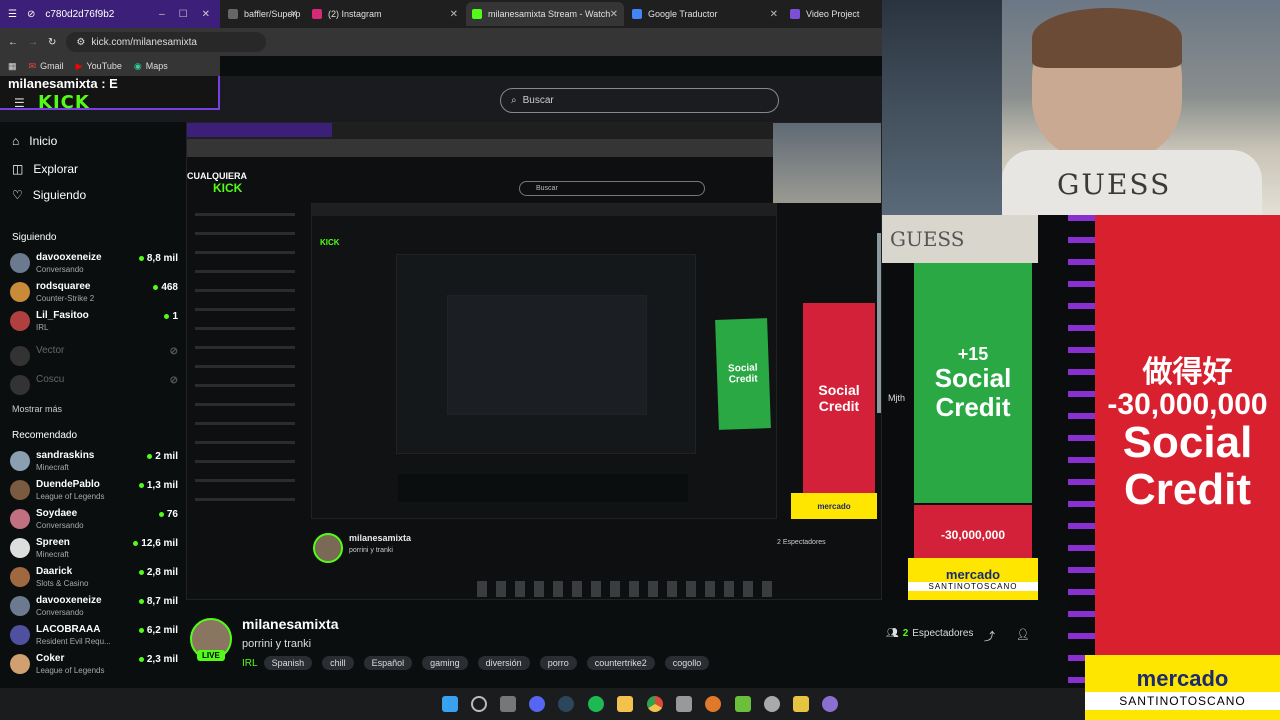  What do you see at coordinates (508, 704) in the screenshot?
I see `files-icon` at bounding box center [508, 704].